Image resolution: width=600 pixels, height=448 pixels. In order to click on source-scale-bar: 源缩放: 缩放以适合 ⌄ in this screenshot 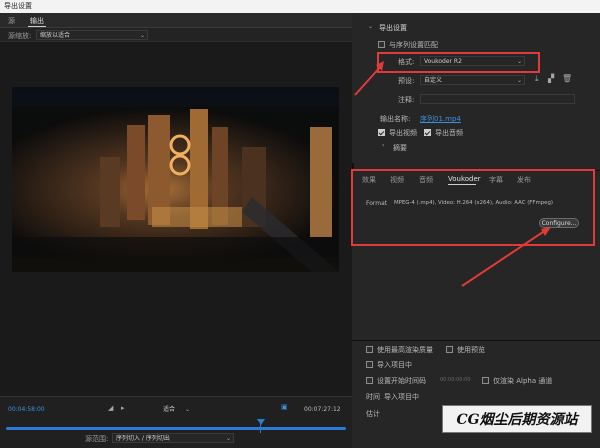, I will do `click(176, 35)`.